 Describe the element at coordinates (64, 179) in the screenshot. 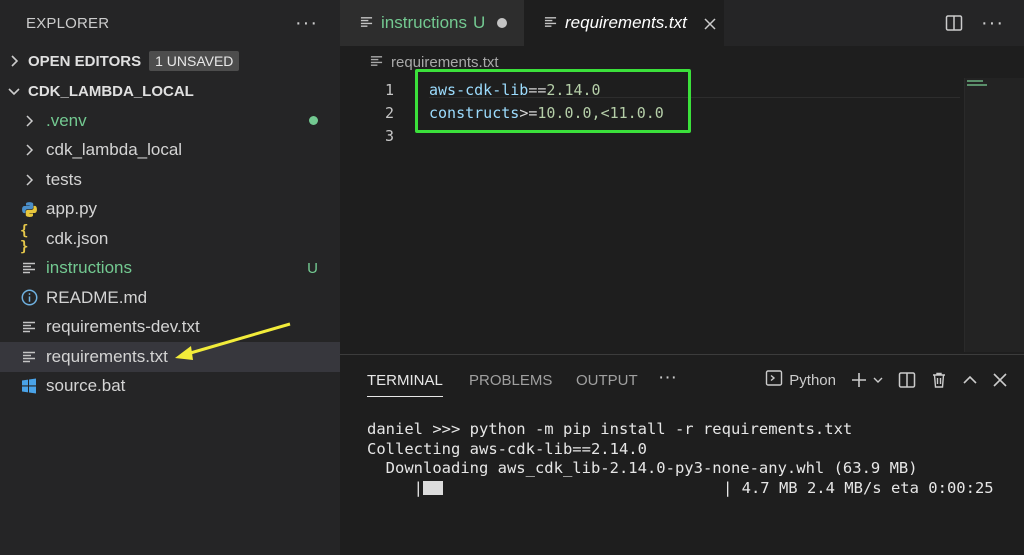

I see `tree-item-label: tests` at that location.